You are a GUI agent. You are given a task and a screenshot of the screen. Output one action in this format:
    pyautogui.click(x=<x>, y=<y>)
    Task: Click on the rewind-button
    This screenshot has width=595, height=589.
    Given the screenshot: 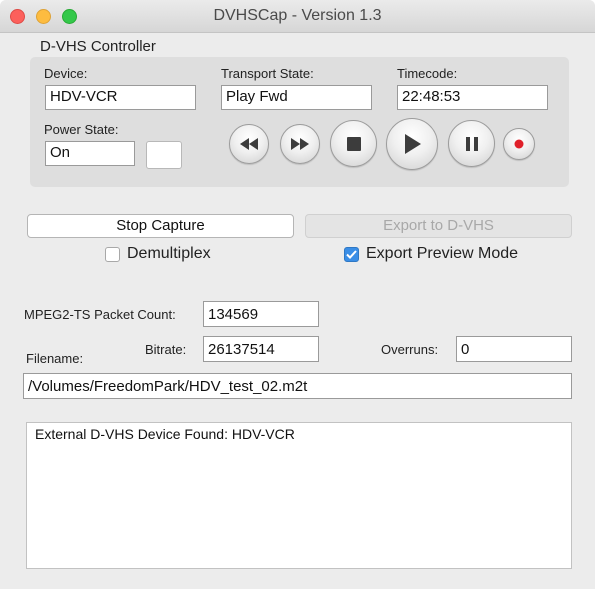 What is the action you would take?
    pyautogui.click(x=249, y=144)
    